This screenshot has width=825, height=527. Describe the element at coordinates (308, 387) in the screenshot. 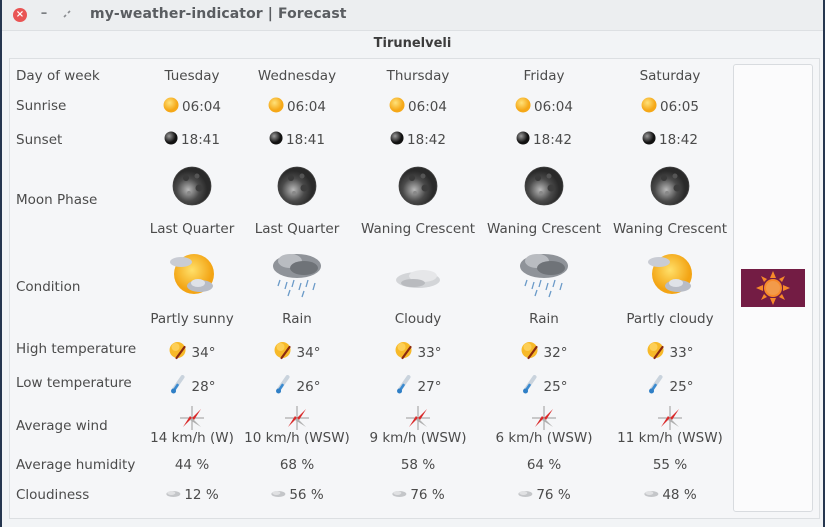

I see `low-temperature: 26°` at that location.